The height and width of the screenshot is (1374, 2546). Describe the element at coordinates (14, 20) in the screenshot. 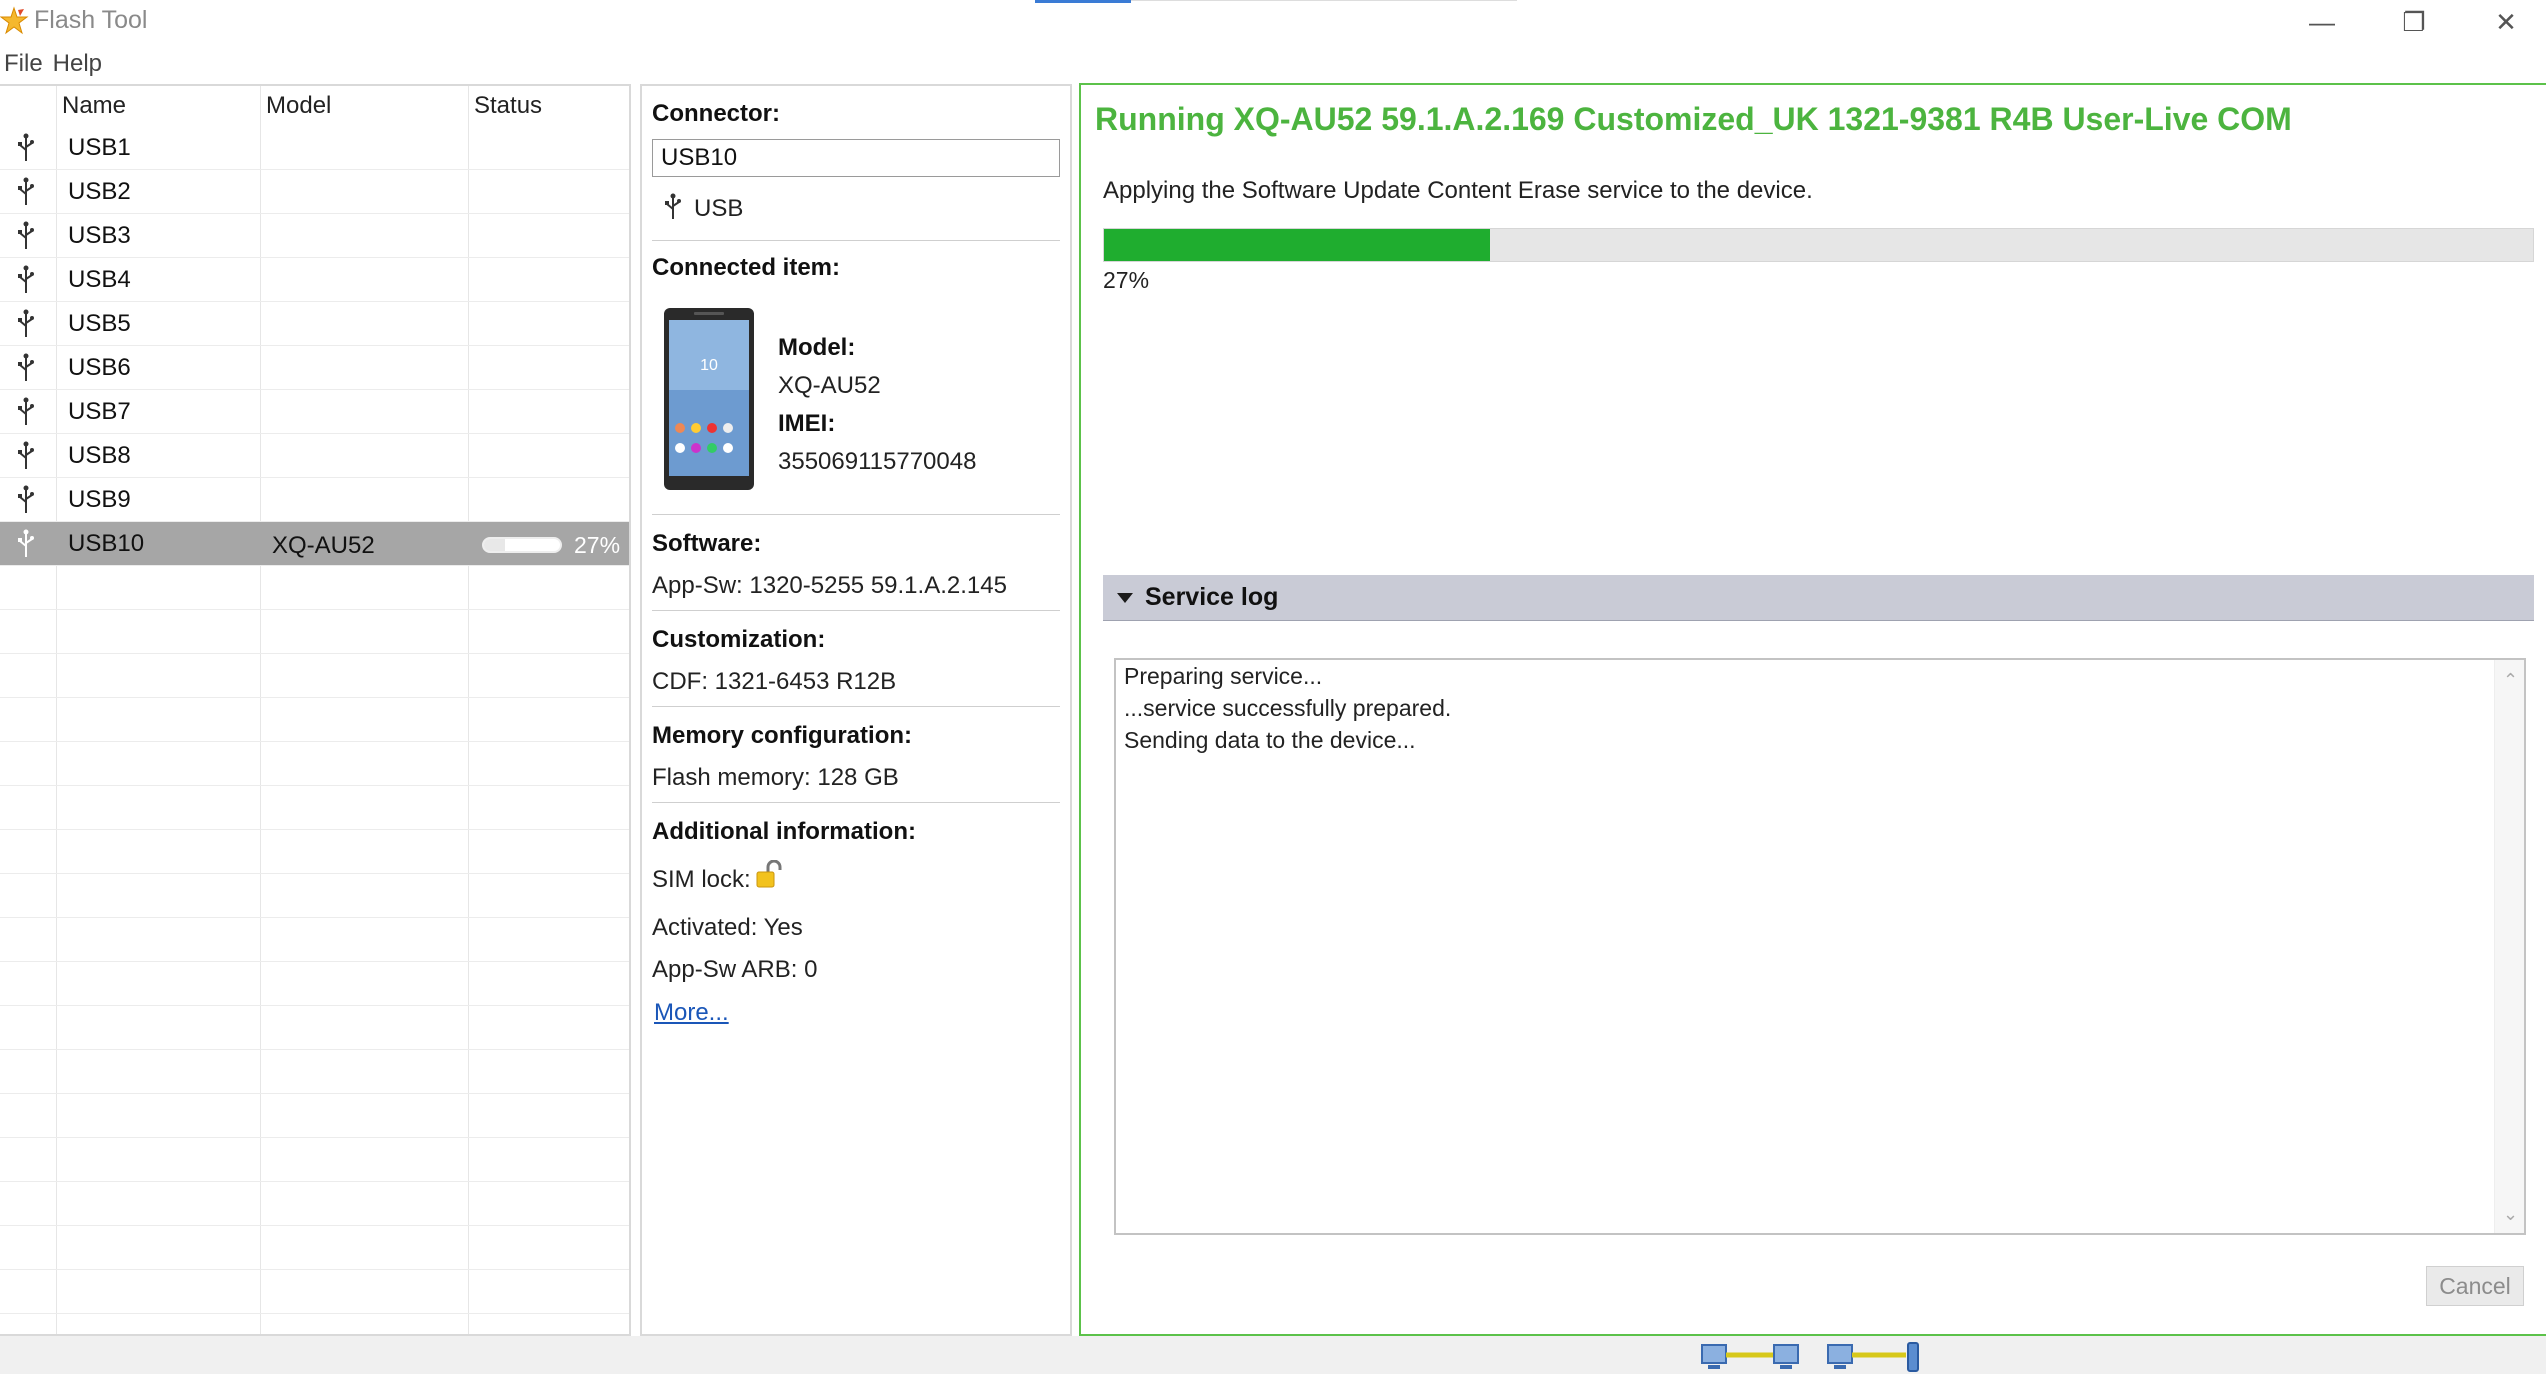

I see `flash-tool-app-icon` at that location.